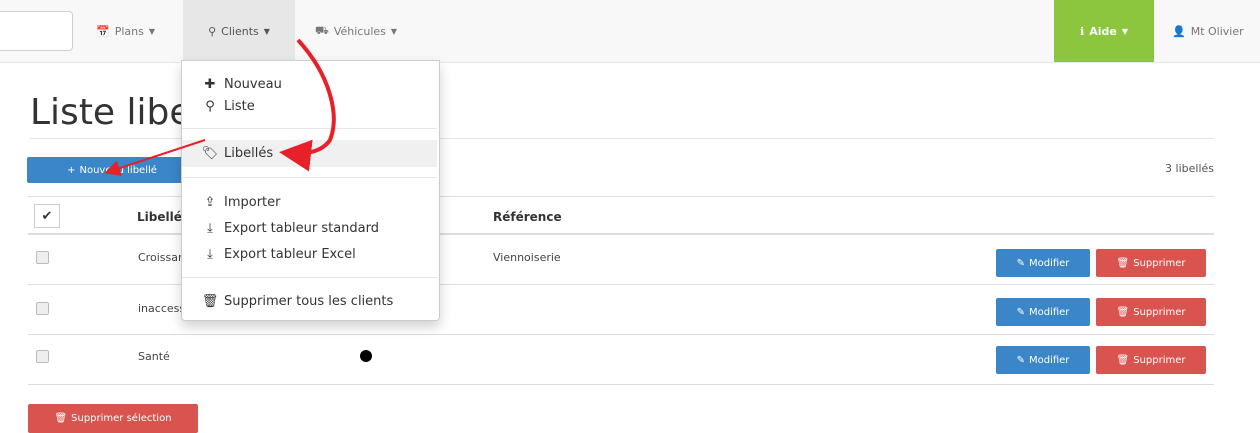 This screenshot has width=1260, height=433. I want to click on nav-user-label: Mt Olivier, so click(1217, 31).